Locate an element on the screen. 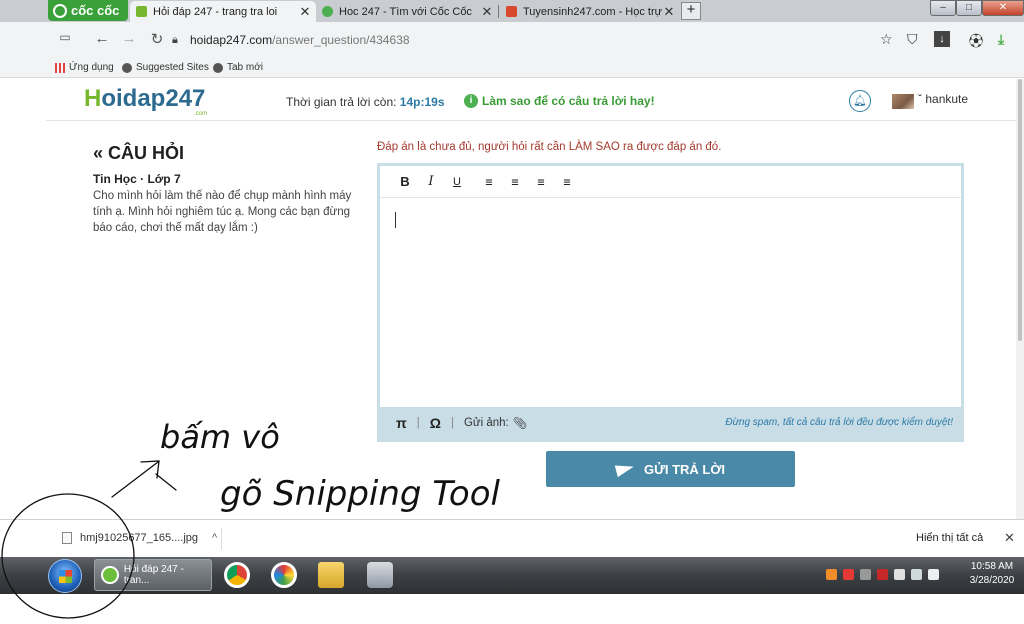  handwriting-line-1: bấm vô is located at coordinates (220, 437).